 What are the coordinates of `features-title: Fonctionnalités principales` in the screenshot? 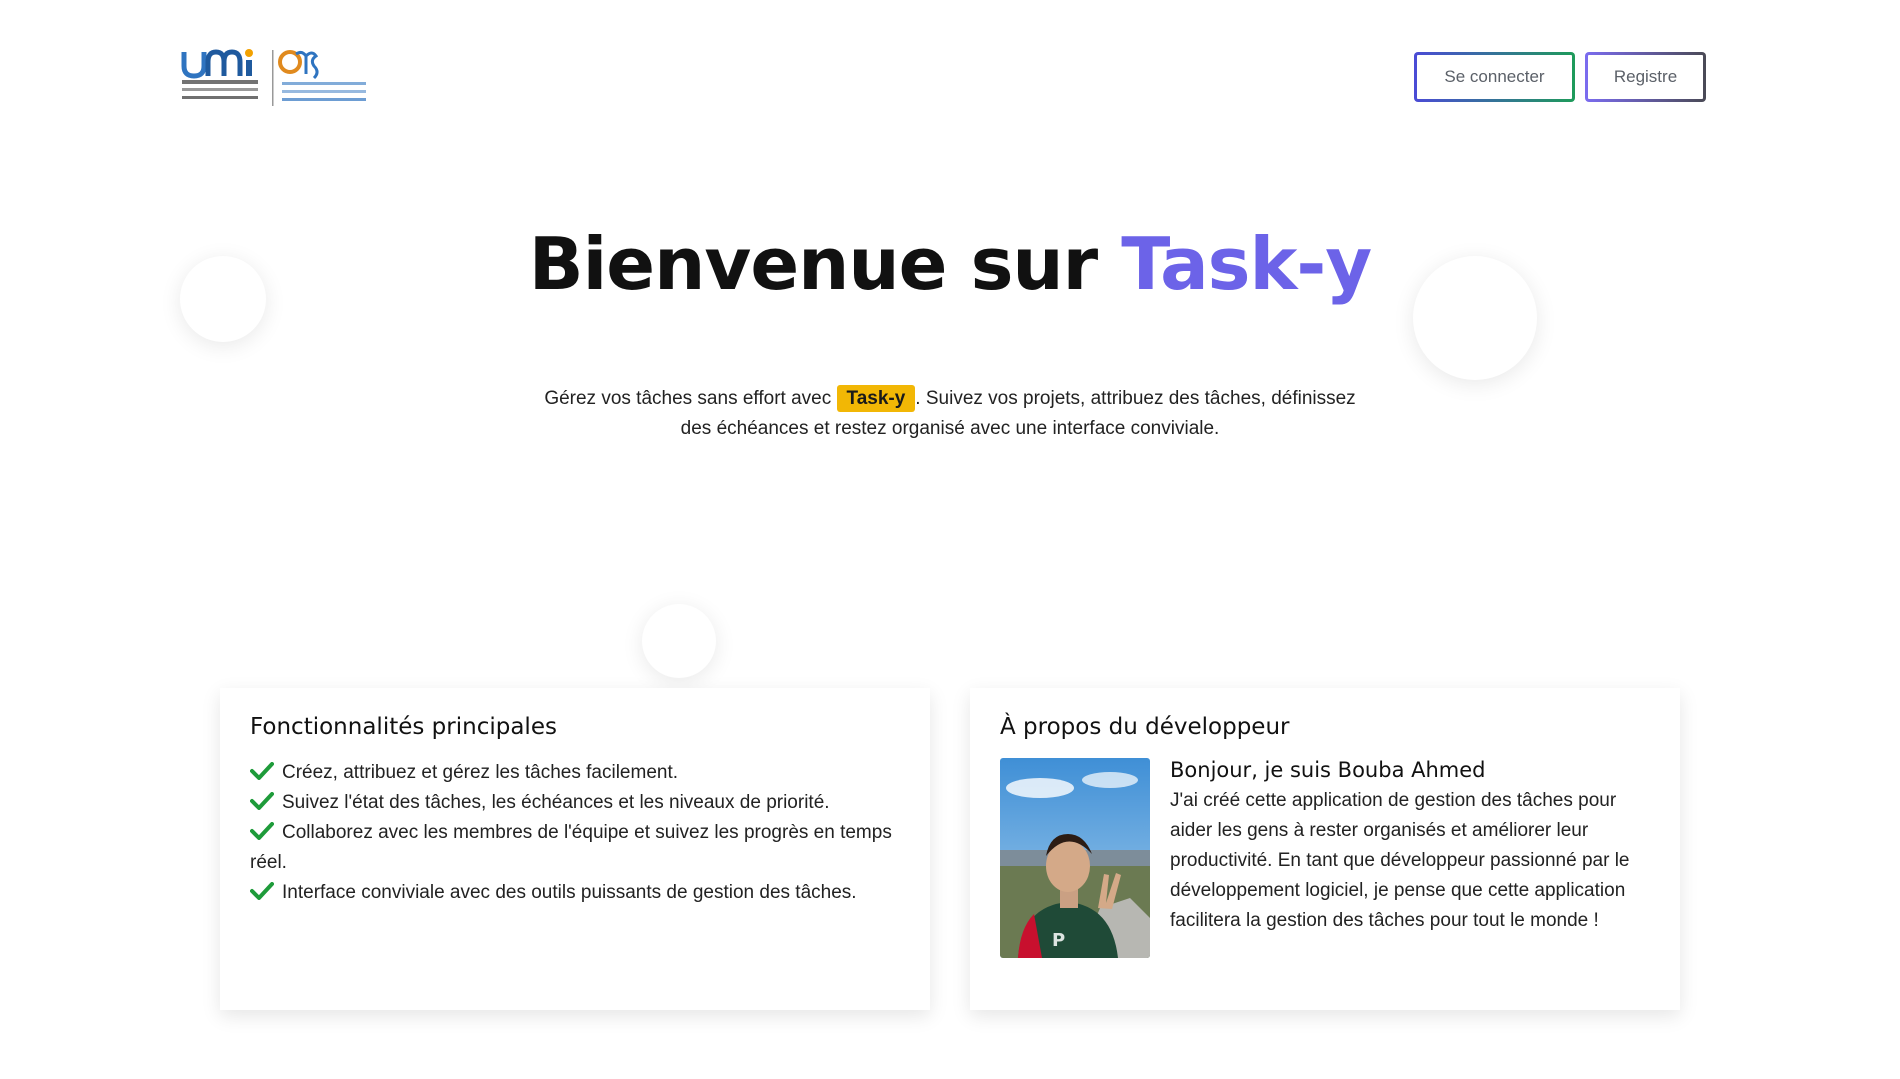 It's located at (403, 727).